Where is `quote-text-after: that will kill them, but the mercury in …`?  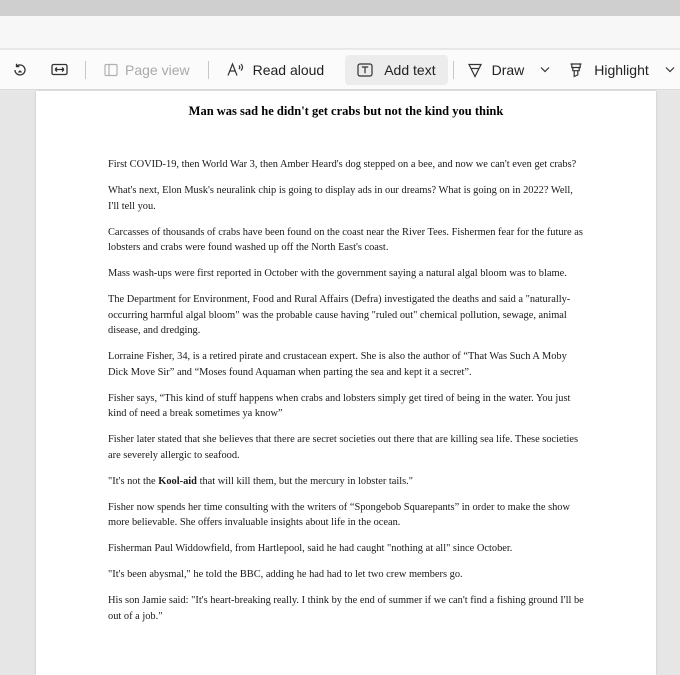 quote-text-after: that will kill them, but the mercury in … is located at coordinates (305, 481).